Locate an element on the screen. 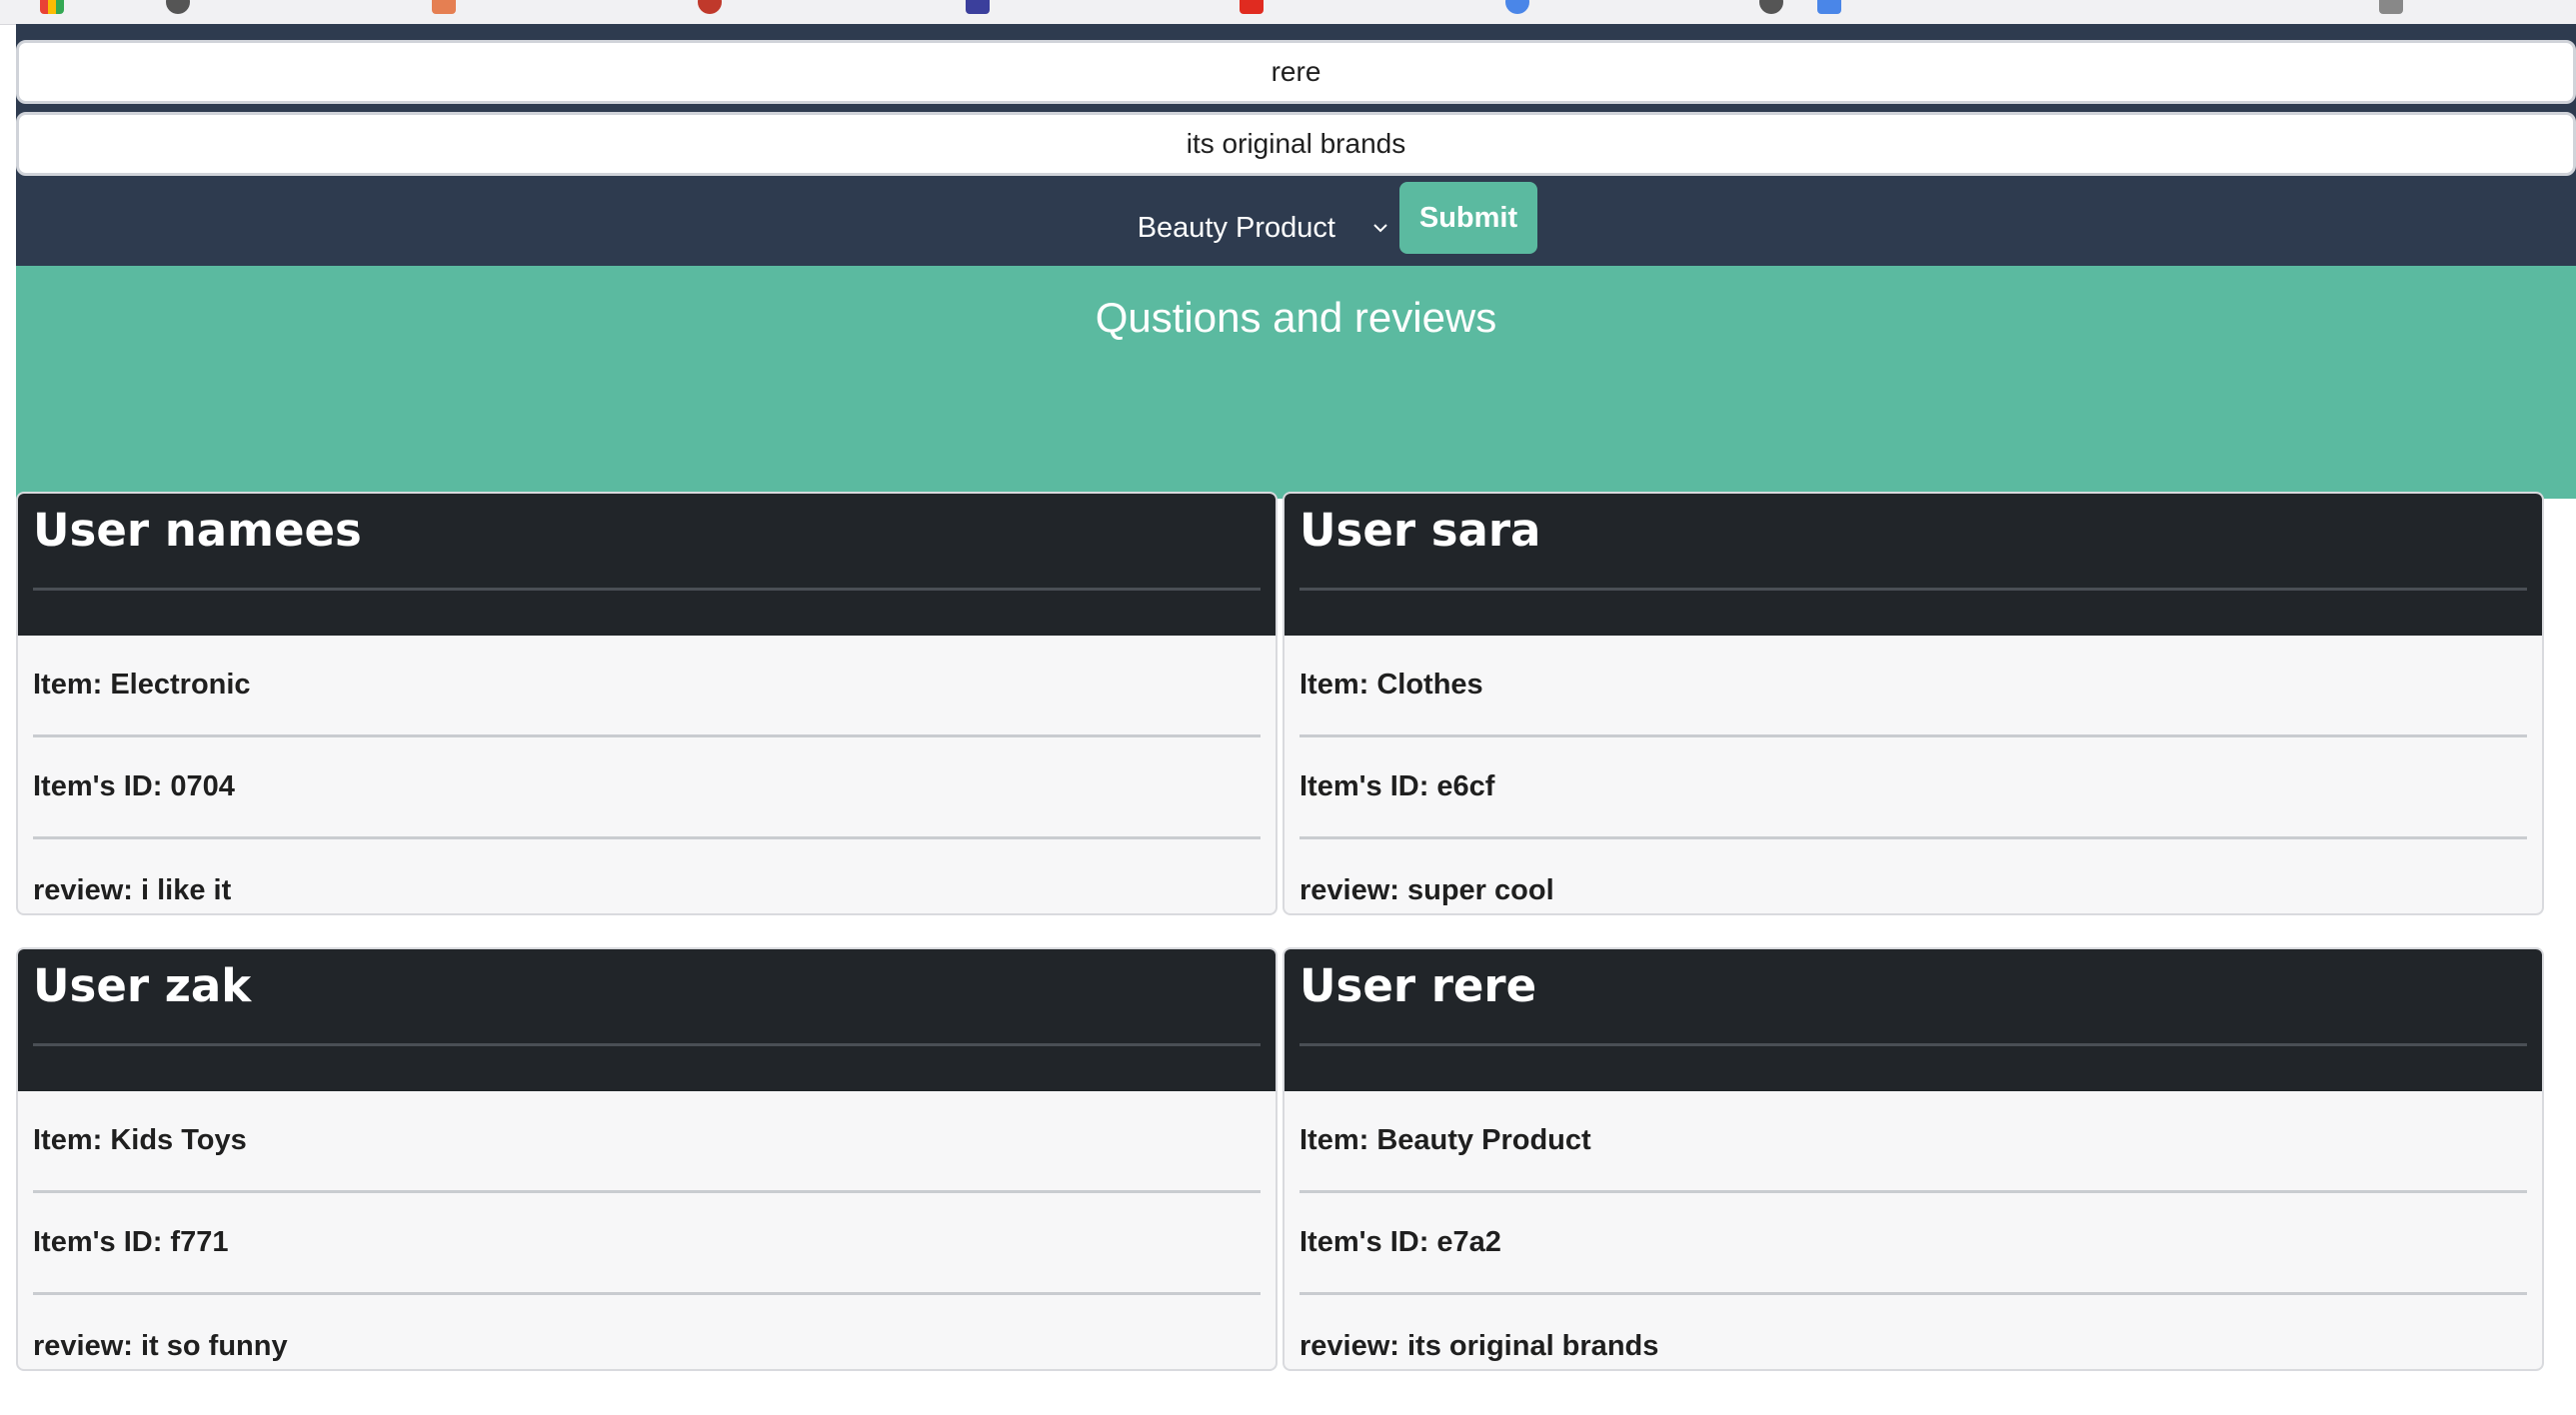  review-input is located at coordinates (1296, 144).